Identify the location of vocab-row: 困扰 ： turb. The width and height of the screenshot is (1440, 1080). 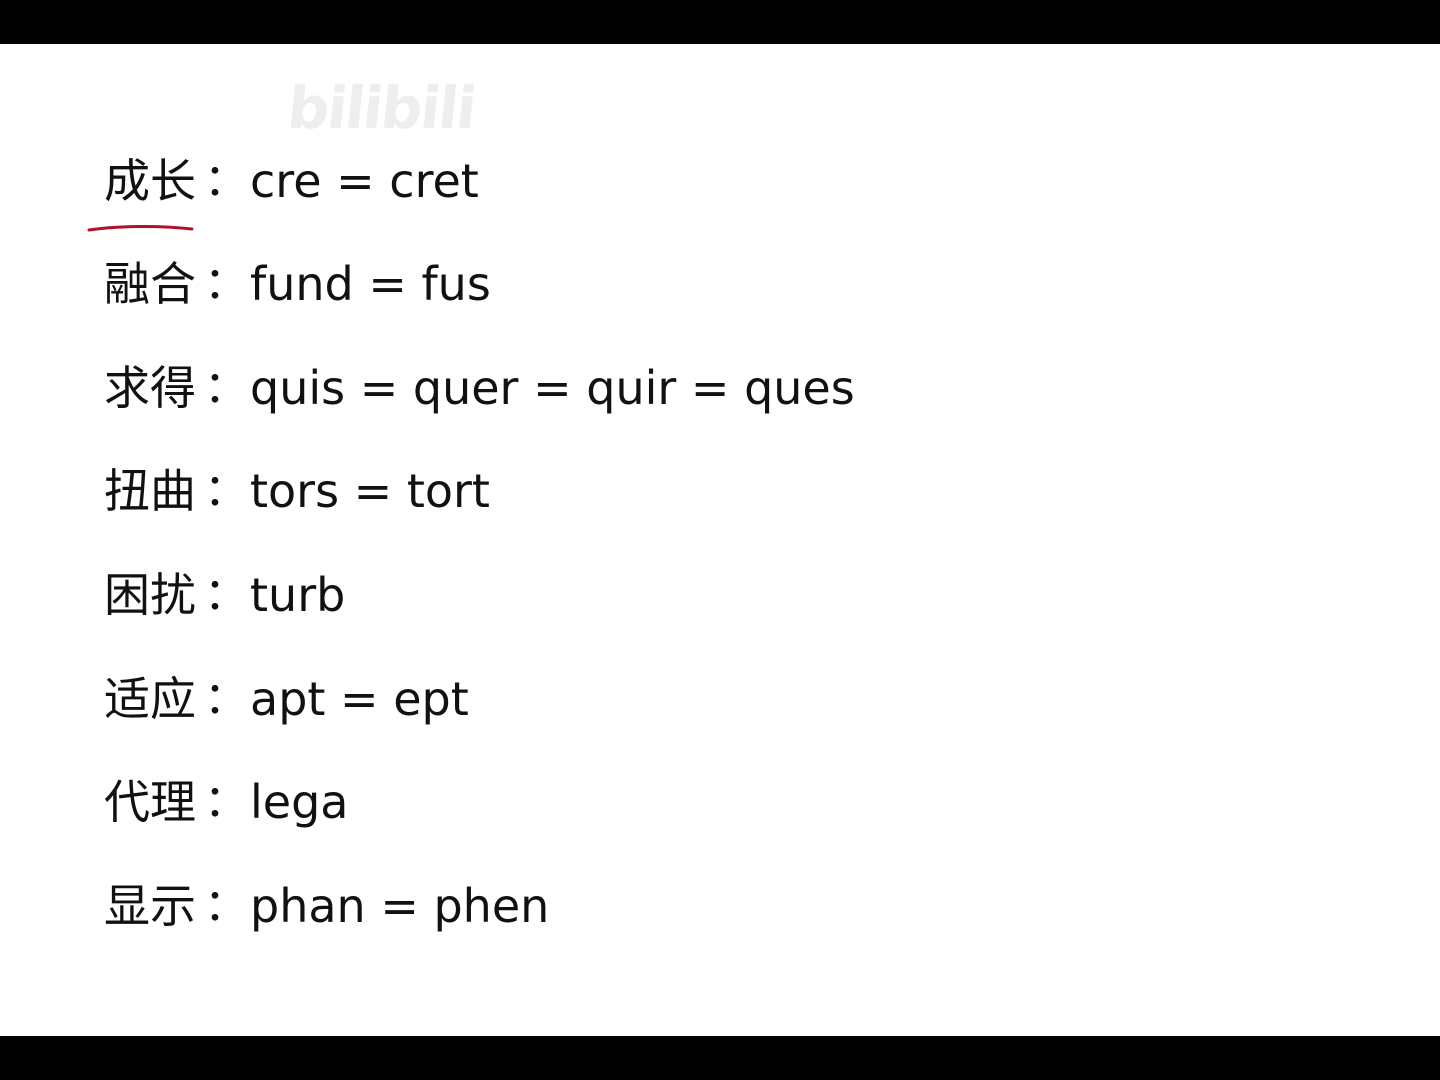
(224, 595).